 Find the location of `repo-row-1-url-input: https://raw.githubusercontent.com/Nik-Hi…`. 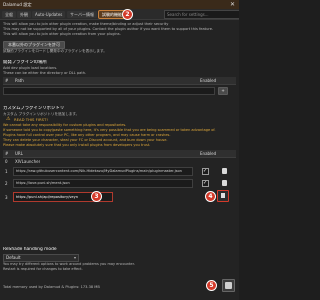

repo-row-1-url-input: https://raw.githubusercontent.com/Nik-Hi… is located at coordinates (103, 171).